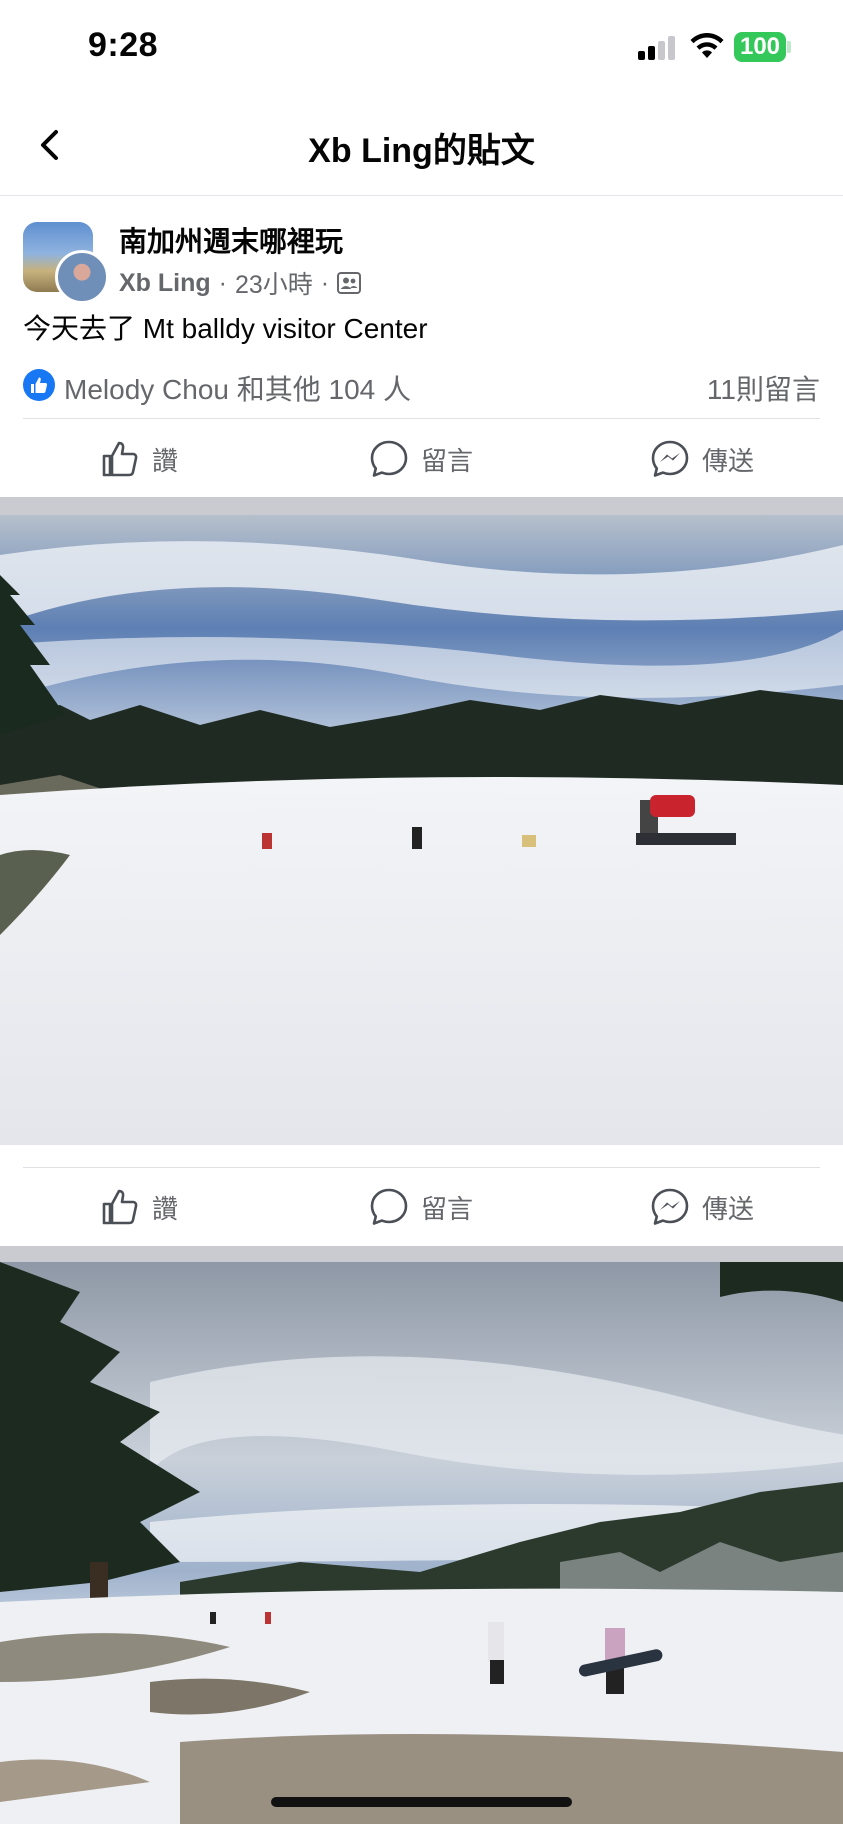 Image resolution: width=843 pixels, height=1824 pixels. I want to click on post-avatars, so click(66, 263).